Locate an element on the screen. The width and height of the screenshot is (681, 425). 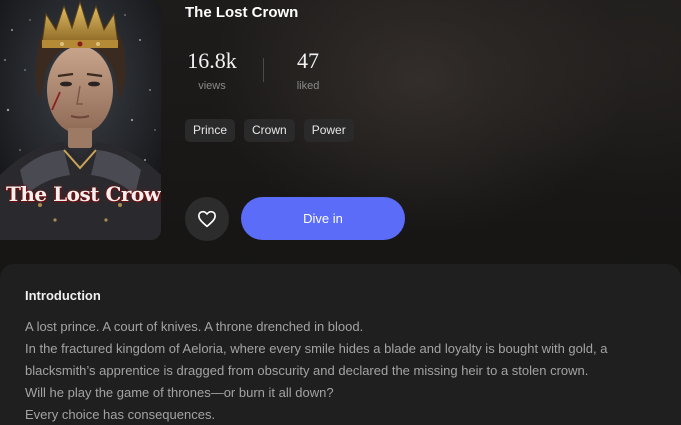
tag-crown: Crown is located at coordinates (269, 130).